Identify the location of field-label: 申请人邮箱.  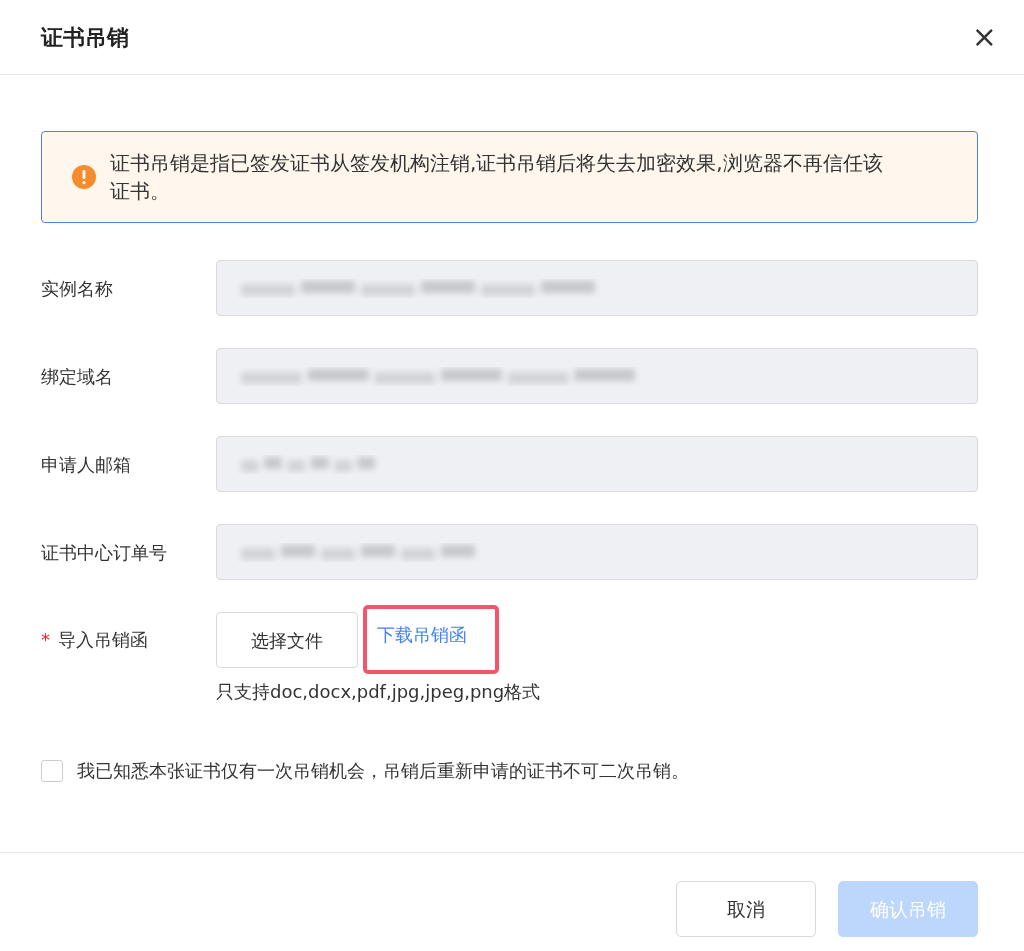
(86, 464).